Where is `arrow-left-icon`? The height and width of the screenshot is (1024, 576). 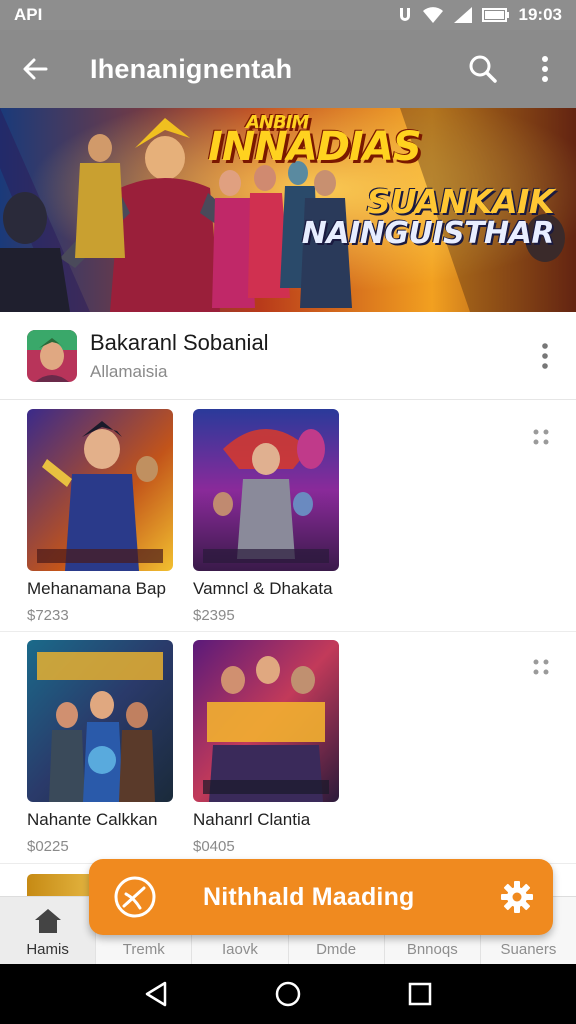
arrow-left-icon is located at coordinates (35, 69).